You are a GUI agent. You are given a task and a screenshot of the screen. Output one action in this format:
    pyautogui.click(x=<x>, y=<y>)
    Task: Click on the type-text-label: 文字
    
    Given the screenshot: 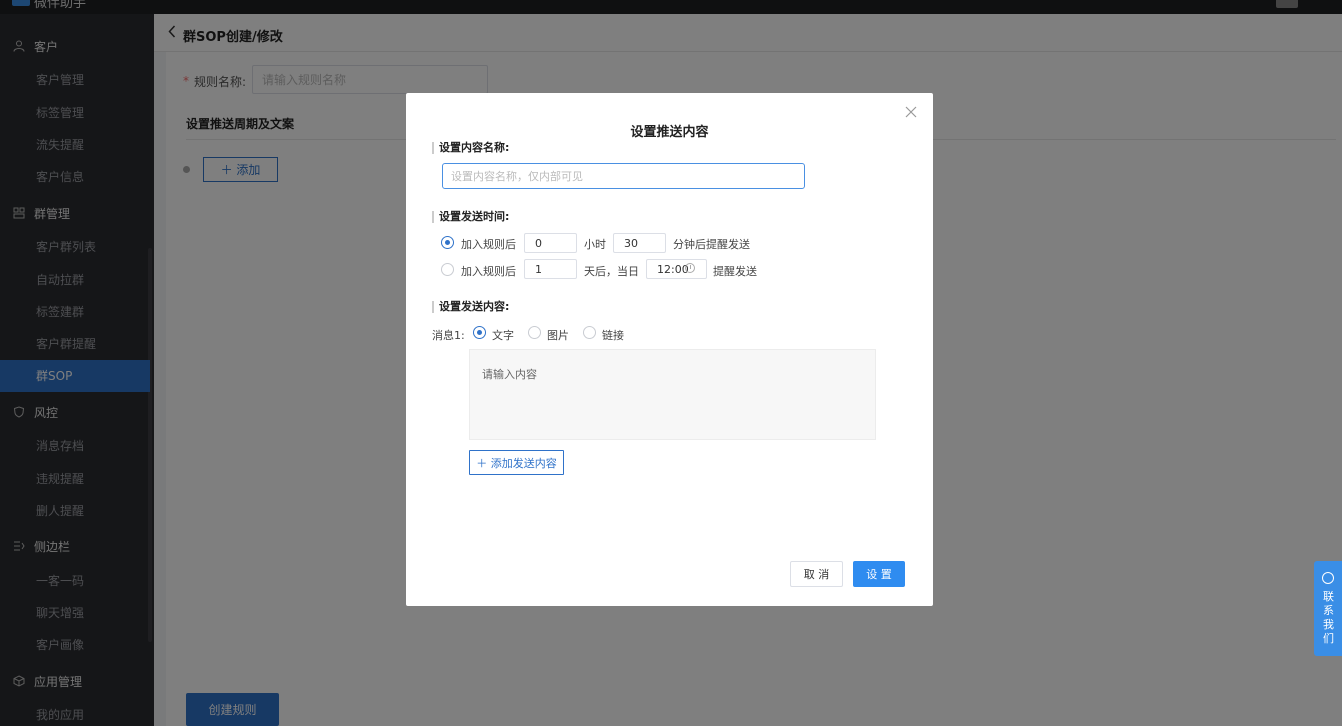 What is the action you would take?
    pyautogui.click(x=503, y=335)
    